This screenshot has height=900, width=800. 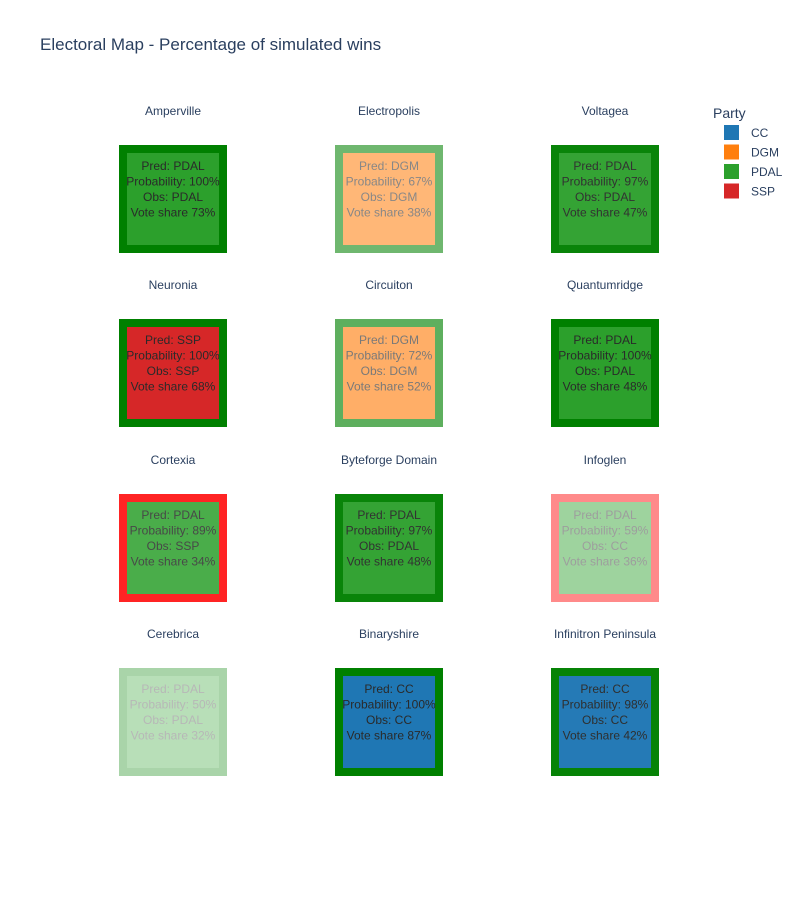 What do you see at coordinates (389, 460) in the screenshot?
I see `region-name: Byteforge Domain` at bounding box center [389, 460].